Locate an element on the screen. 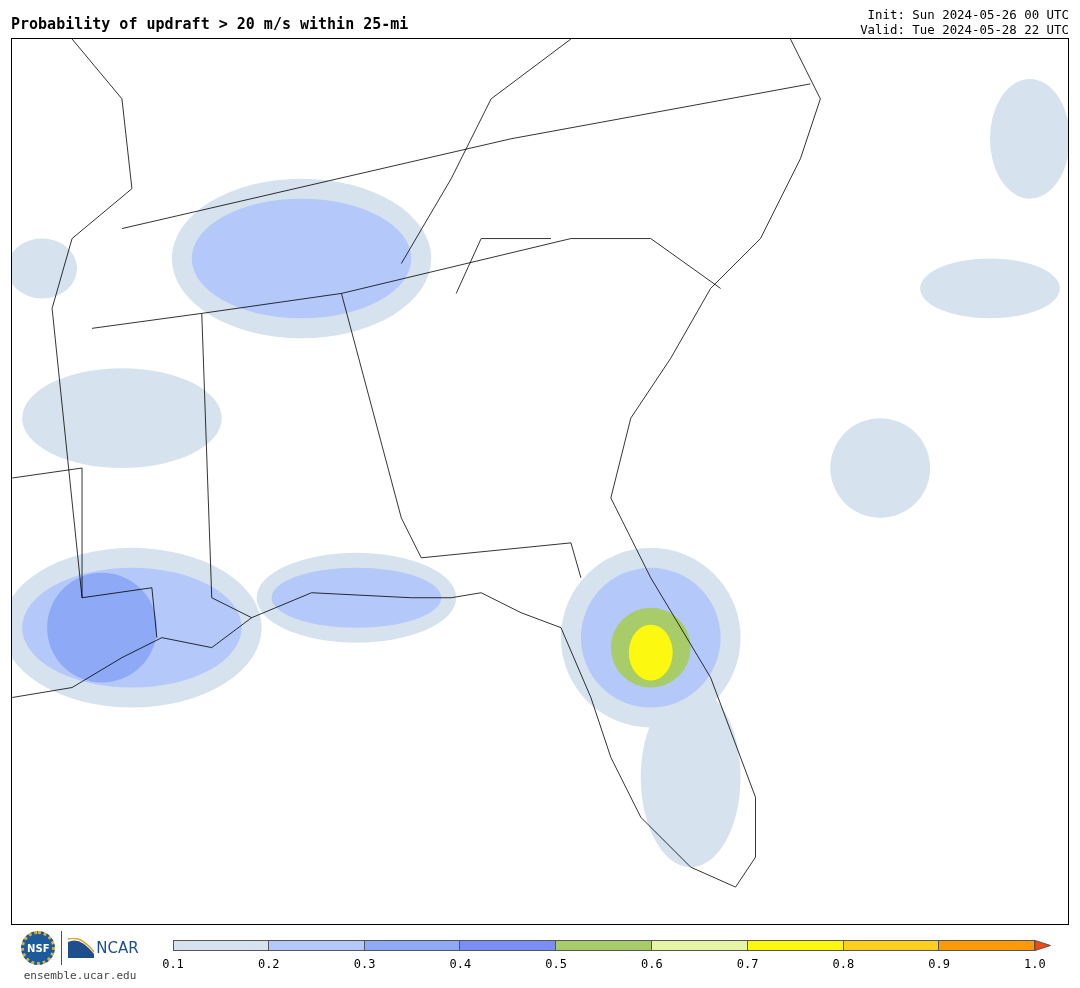 This screenshot has width=1080, height=988. legend-tick-label: 0.6 is located at coordinates (652, 964).